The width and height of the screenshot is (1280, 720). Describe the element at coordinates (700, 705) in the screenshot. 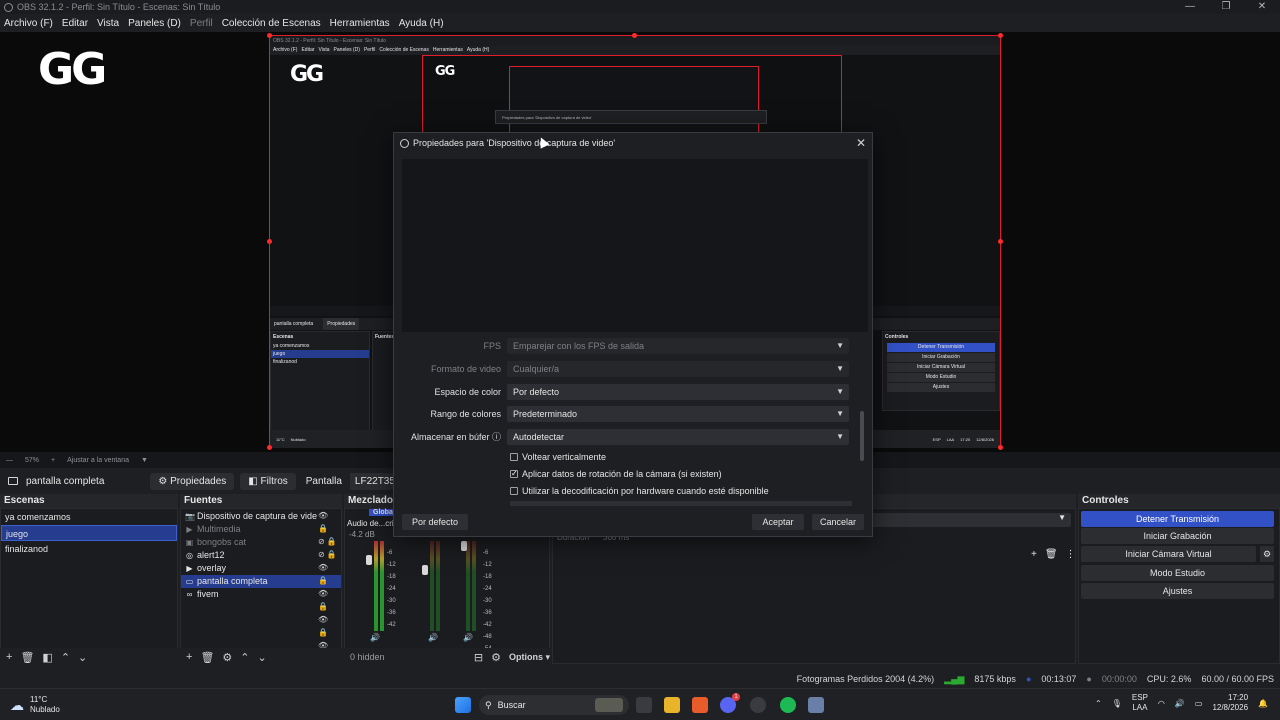

I see `brave-browser-icon` at that location.